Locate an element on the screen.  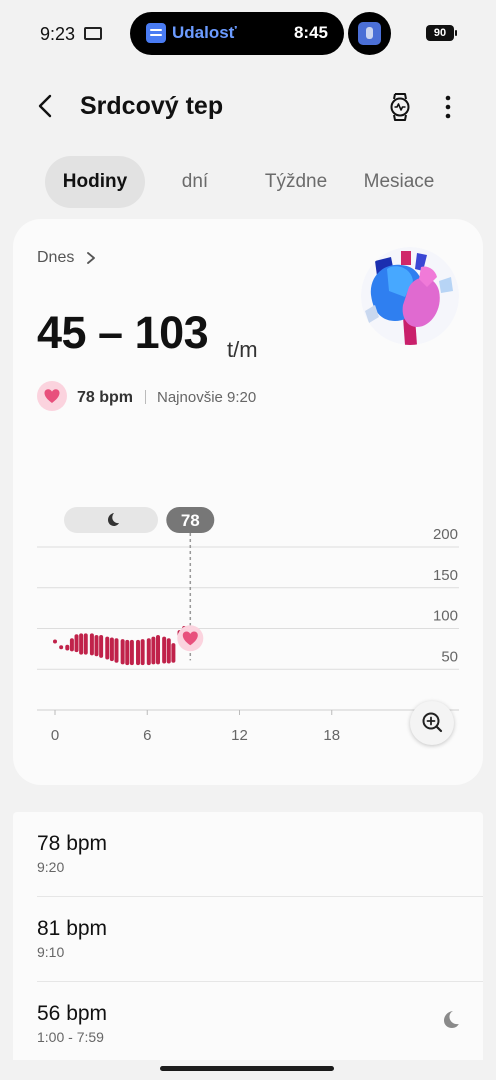
y-tick-label: 100 is located at coordinates (445, 616).